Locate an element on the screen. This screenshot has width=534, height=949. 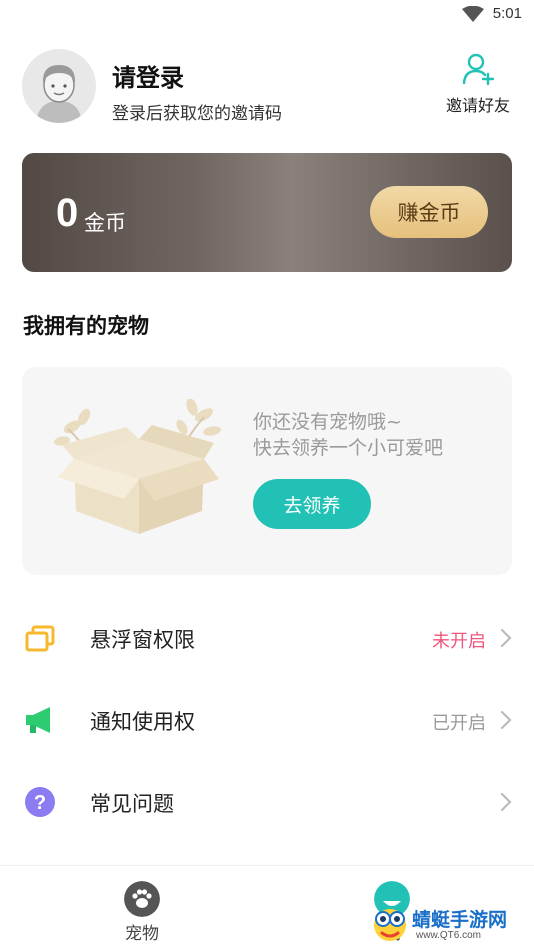
status-time: 5:01 is located at coordinates (507, 13).